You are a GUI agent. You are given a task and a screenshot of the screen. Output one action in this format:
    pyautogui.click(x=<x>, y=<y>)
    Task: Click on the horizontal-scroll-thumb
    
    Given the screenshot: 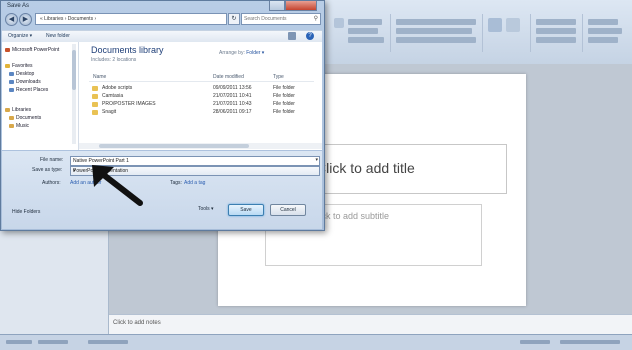 What is the action you would take?
    pyautogui.click(x=174, y=146)
    